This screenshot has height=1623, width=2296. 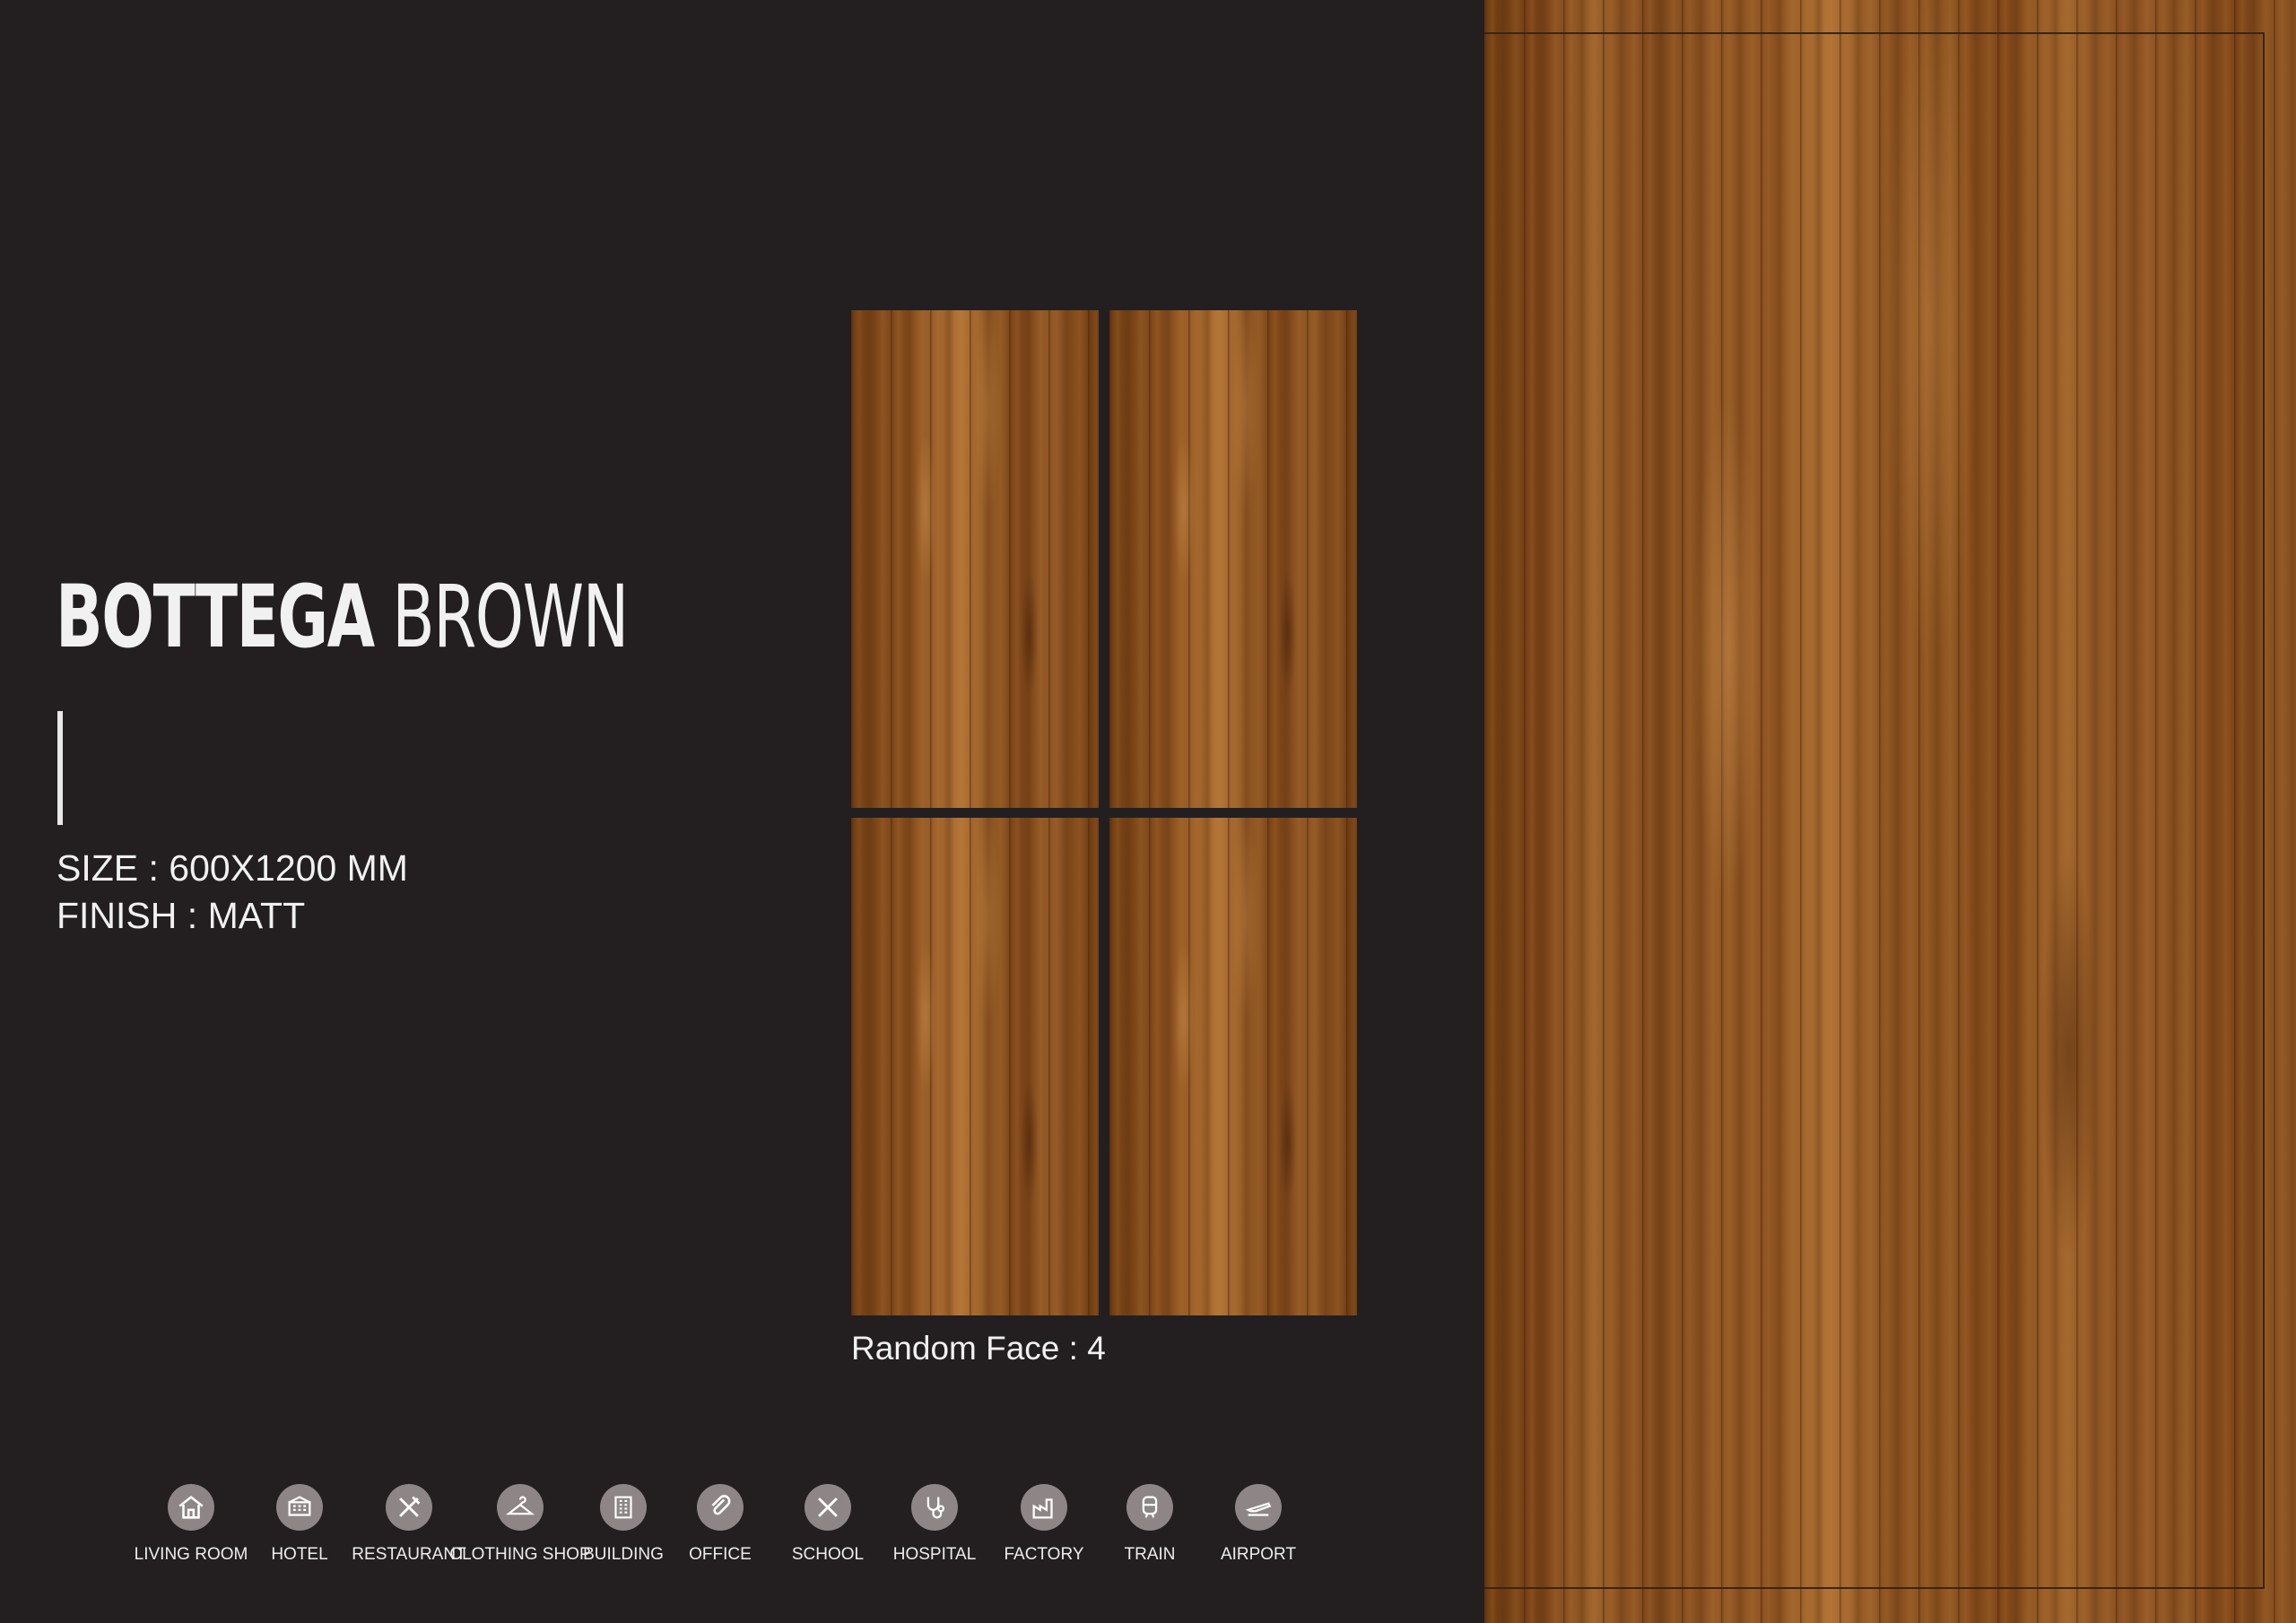 I want to click on paperclip-icon, so click(x=720, y=1507).